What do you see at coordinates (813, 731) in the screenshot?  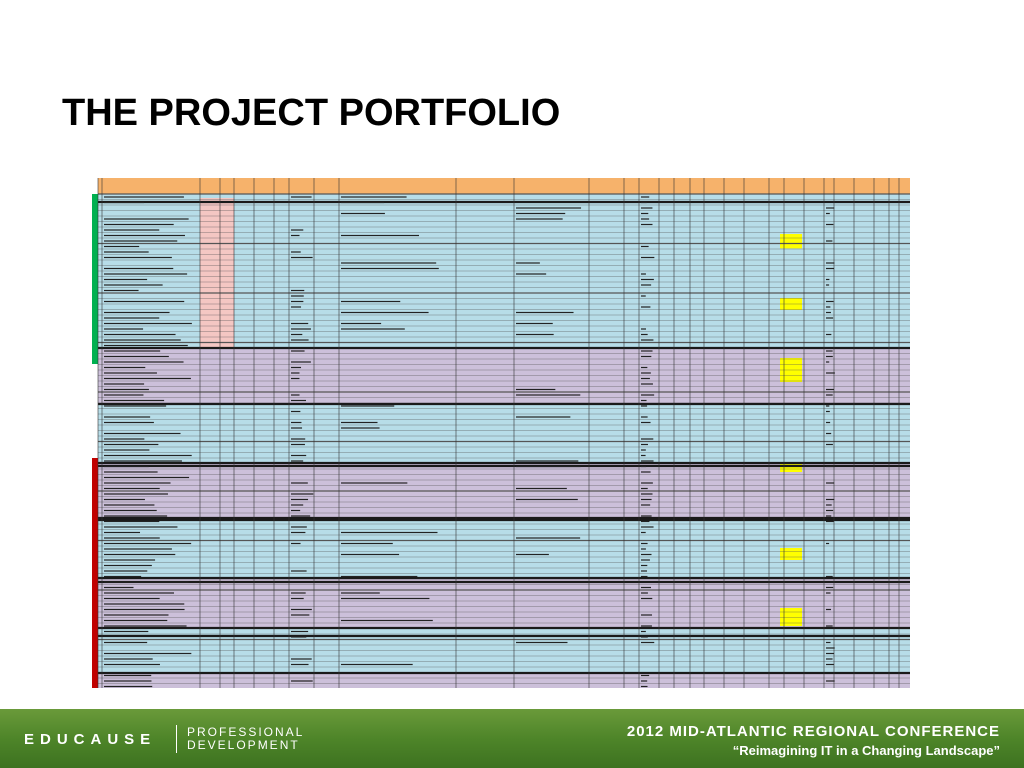 I see `conference-title: 2012 MID-ATLANTIC REGIONAL CONFERENCE` at bounding box center [813, 731].